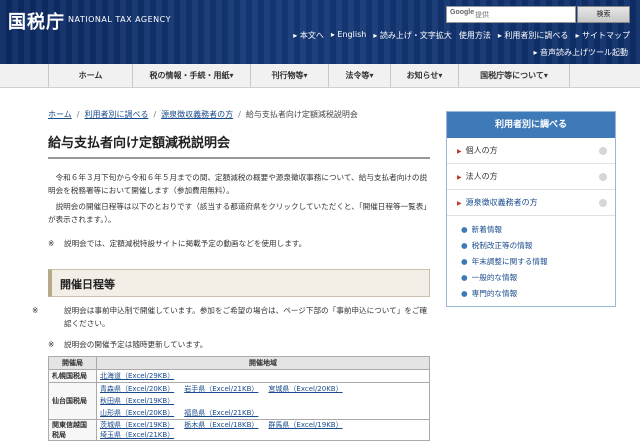  I want to click on util-link-usage: 使用方法, so click(475, 35).